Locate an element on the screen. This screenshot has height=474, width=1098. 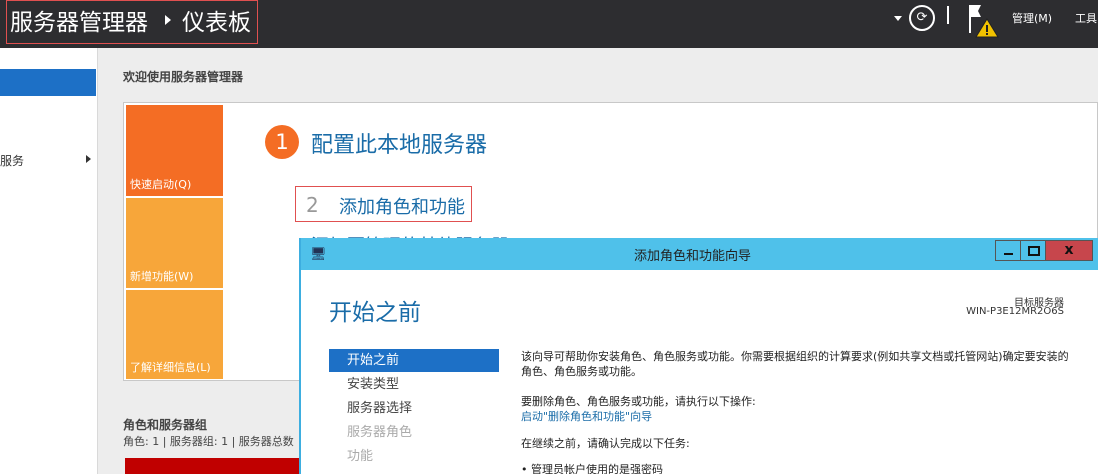
step2-number: 2 is located at coordinates (312, 205).